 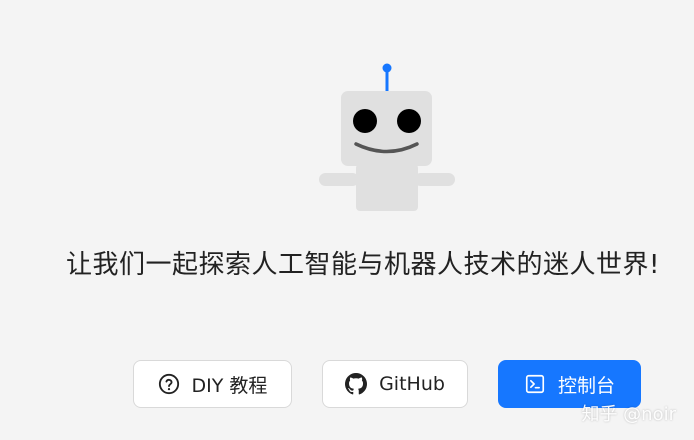 I want to click on diy-tutorial-label: DIY 教程, so click(x=229, y=385).